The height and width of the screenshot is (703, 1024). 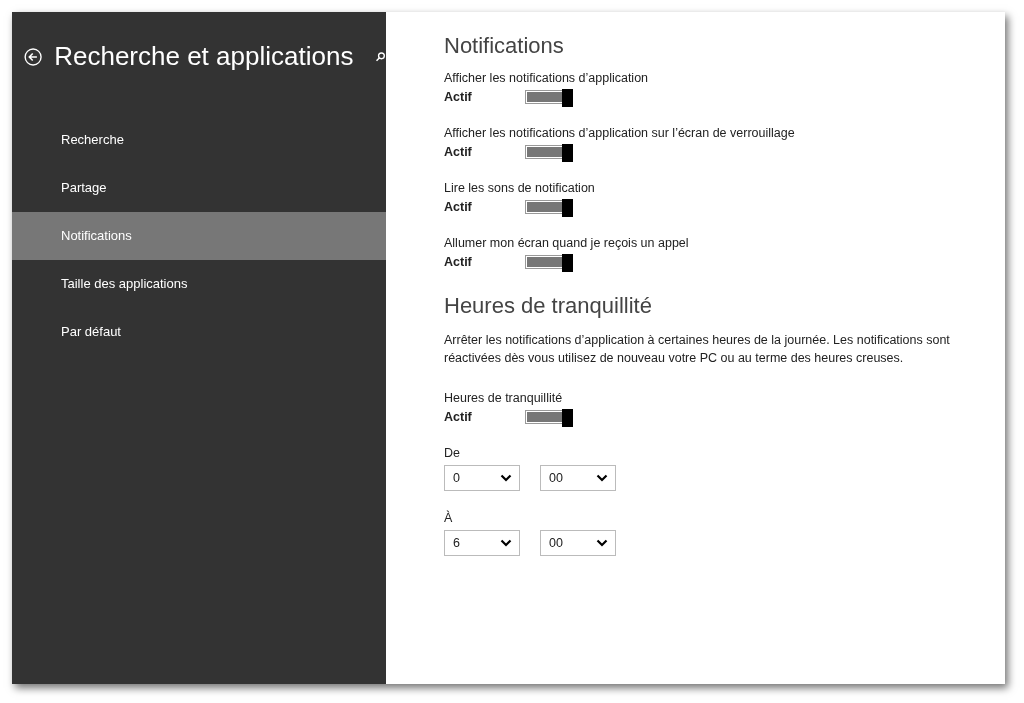 I want to click on sidebar-title: Recherche et applications, so click(x=204, y=56).